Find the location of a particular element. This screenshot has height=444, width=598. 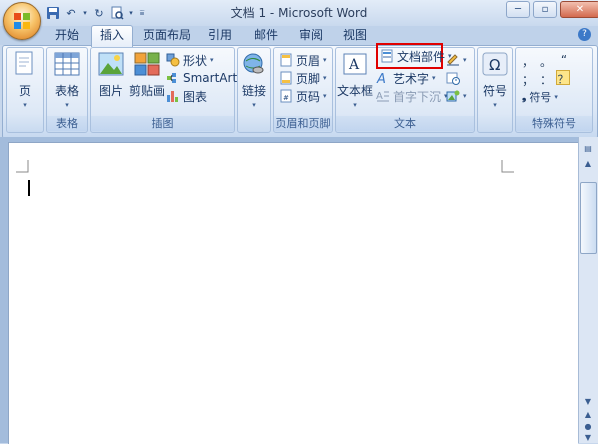

group-label-special-symbols: 特殊符号 is located at coordinates (554, 123).